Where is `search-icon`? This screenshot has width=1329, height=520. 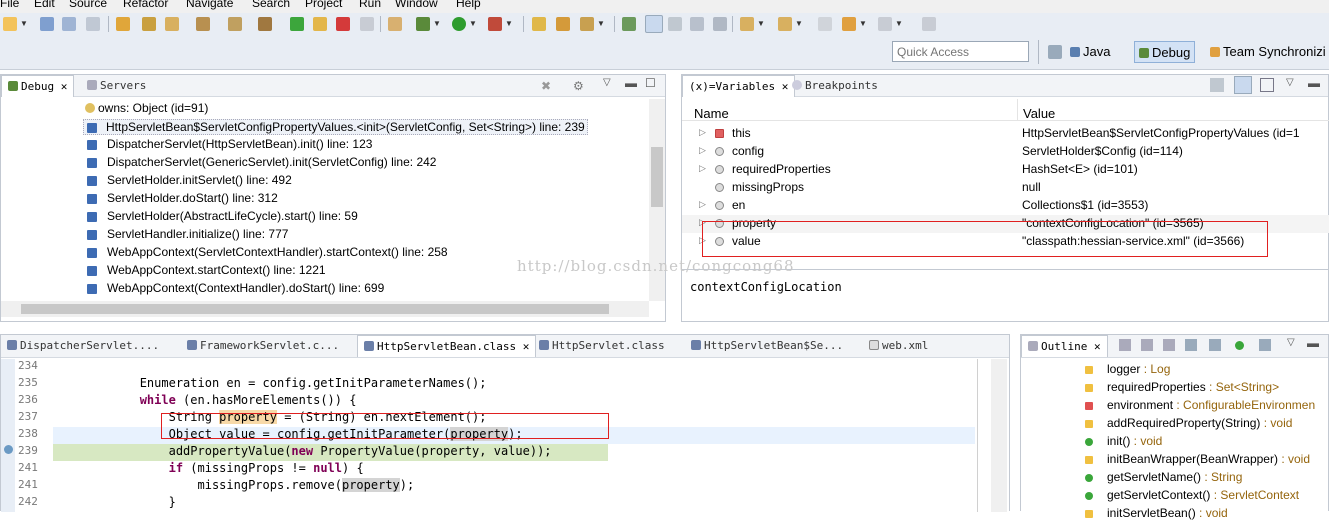
search-icon is located at coordinates (587, 24).